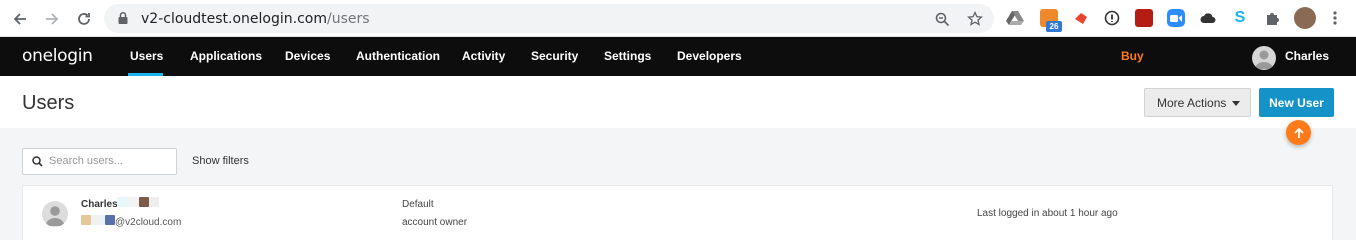  Describe the element at coordinates (1335, 18) in the screenshot. I see `menu-kebab-icon` at that location.